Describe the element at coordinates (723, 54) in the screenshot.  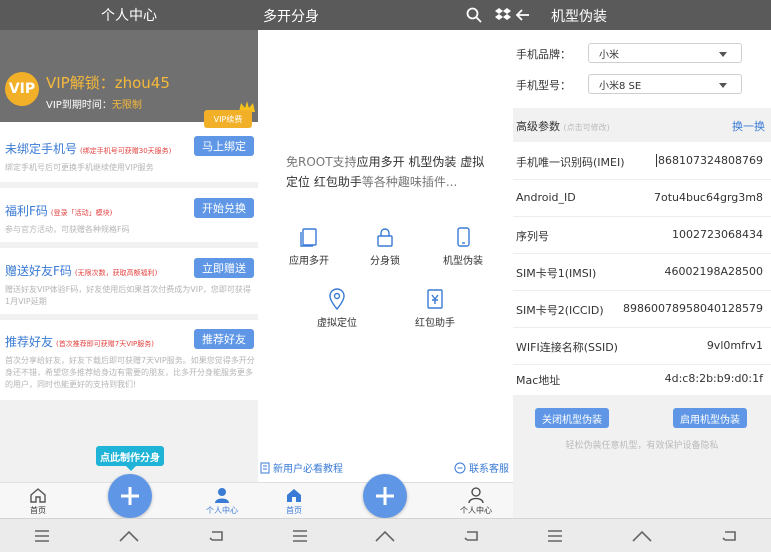
I see `chevron-down-icon` at that location.